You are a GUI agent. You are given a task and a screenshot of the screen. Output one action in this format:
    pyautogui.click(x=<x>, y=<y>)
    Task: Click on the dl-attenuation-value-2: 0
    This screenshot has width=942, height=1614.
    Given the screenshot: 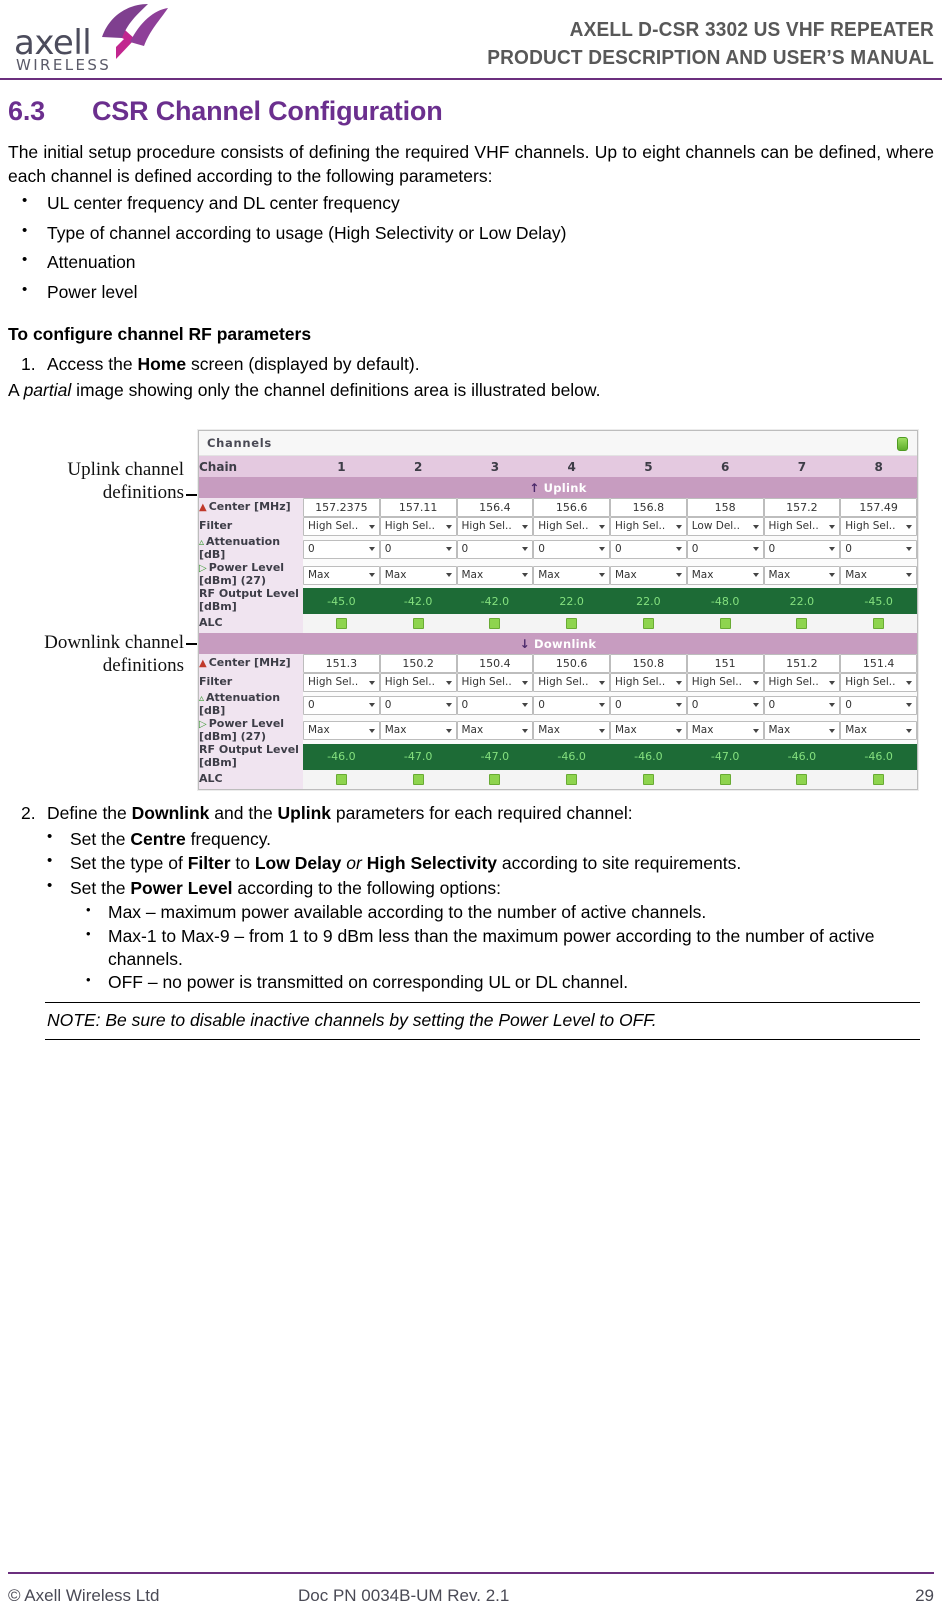 What is the action you would take?
    pyautogui.click(x=388, y=704)
    